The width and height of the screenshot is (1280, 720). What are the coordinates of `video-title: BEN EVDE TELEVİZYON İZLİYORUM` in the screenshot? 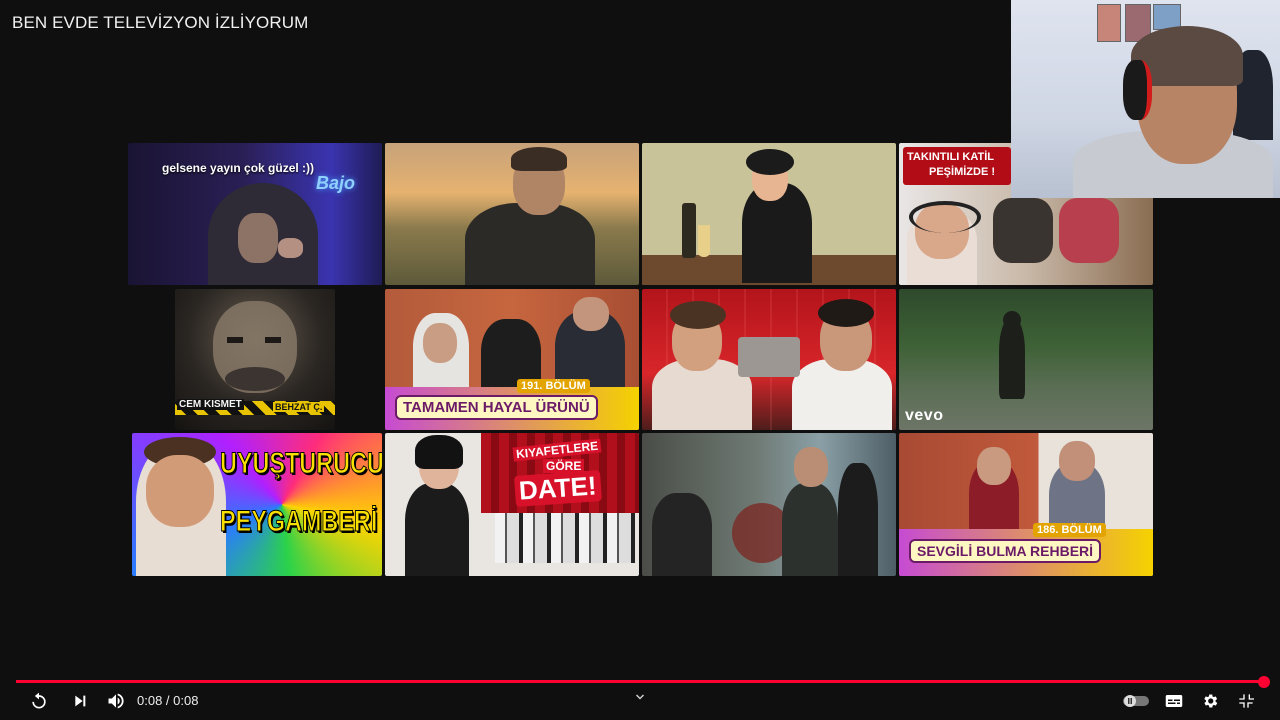 It's located at (160, 22).